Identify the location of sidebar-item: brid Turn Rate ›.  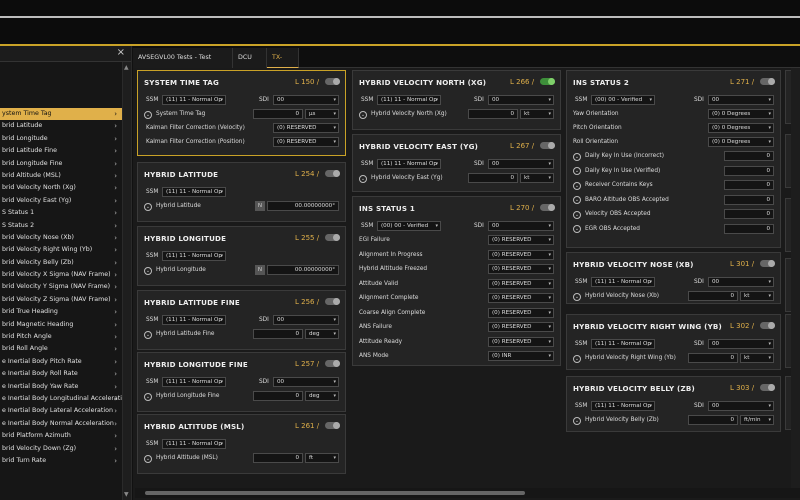
(65, 461).